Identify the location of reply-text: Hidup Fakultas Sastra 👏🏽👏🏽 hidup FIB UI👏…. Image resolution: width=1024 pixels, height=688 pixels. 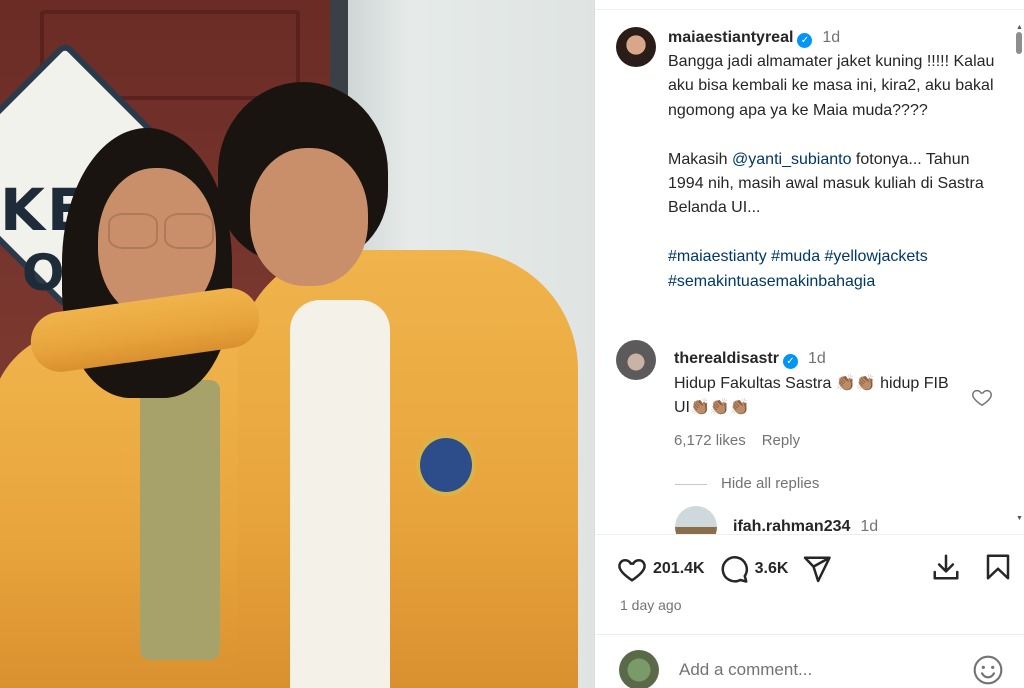
(811, 395).